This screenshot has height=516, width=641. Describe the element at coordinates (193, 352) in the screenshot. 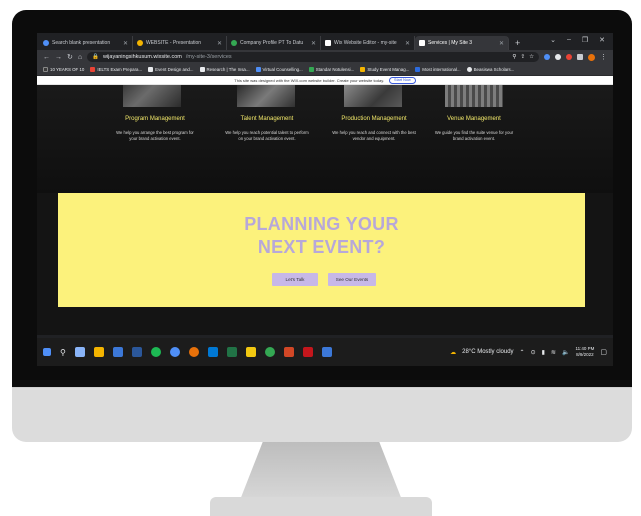

I see `browser-icon` at that location.